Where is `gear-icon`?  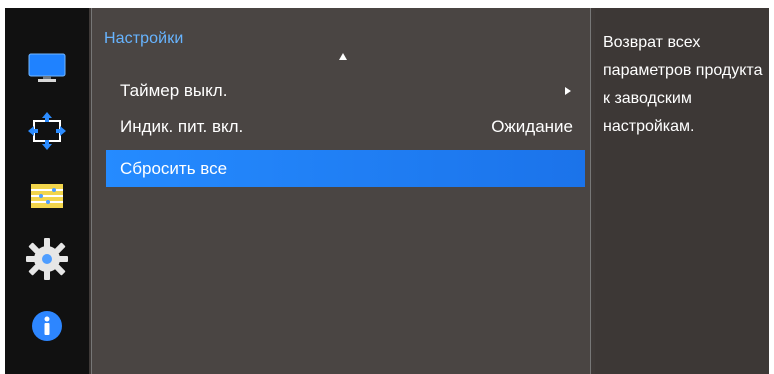
gear-icon is located at coordinates (47, 259).